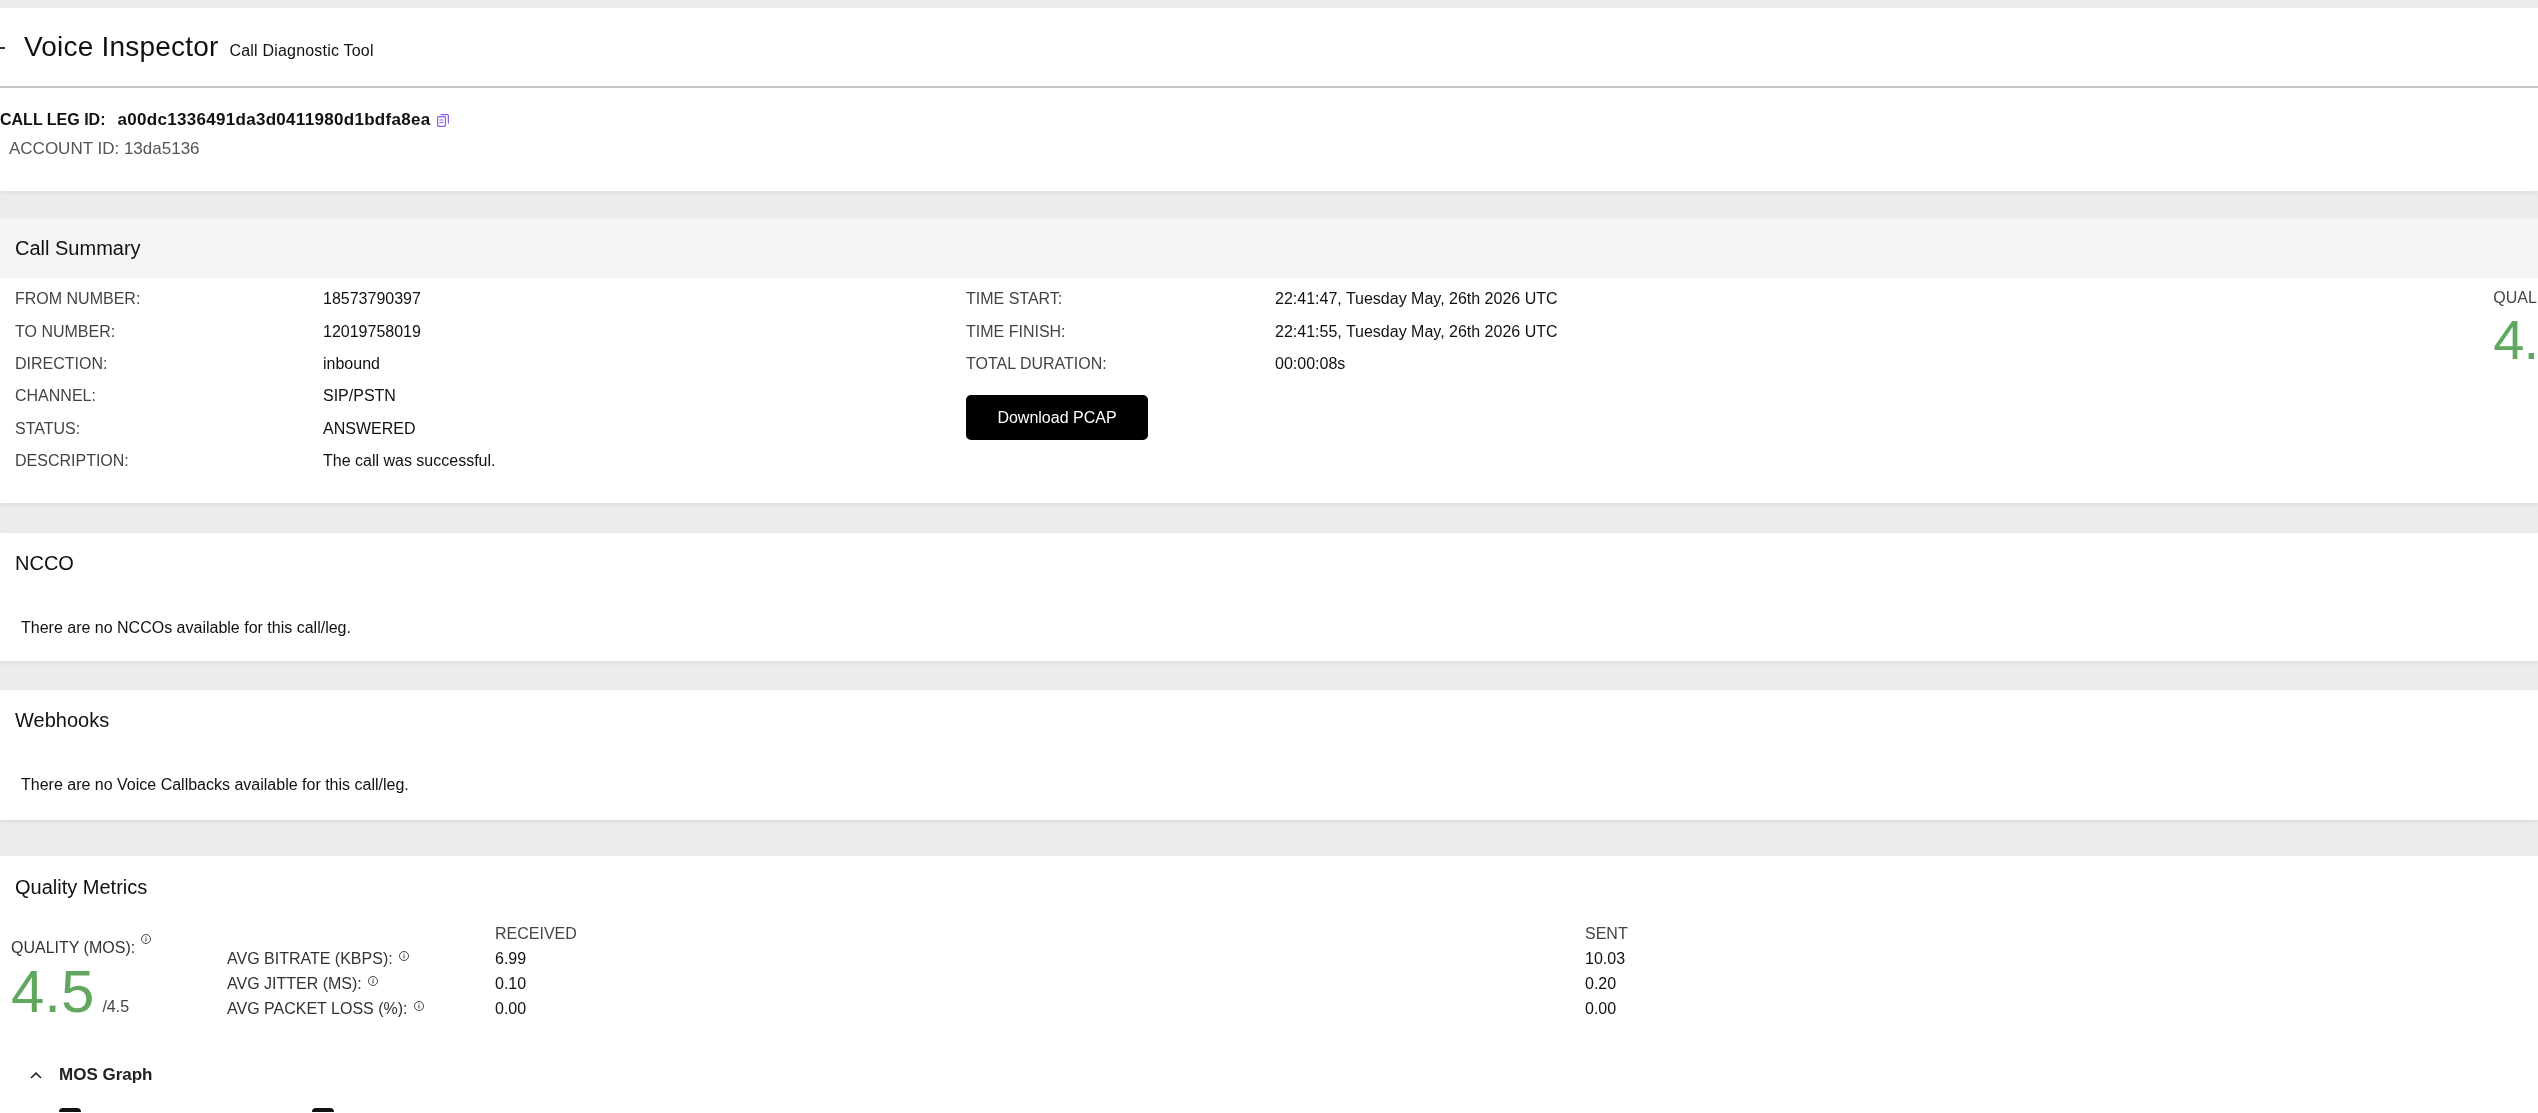  Describe the element at coordinates (301, 51) in the screenshot. I see `page-subtitle: Call Diagnostic Tool` at that location.